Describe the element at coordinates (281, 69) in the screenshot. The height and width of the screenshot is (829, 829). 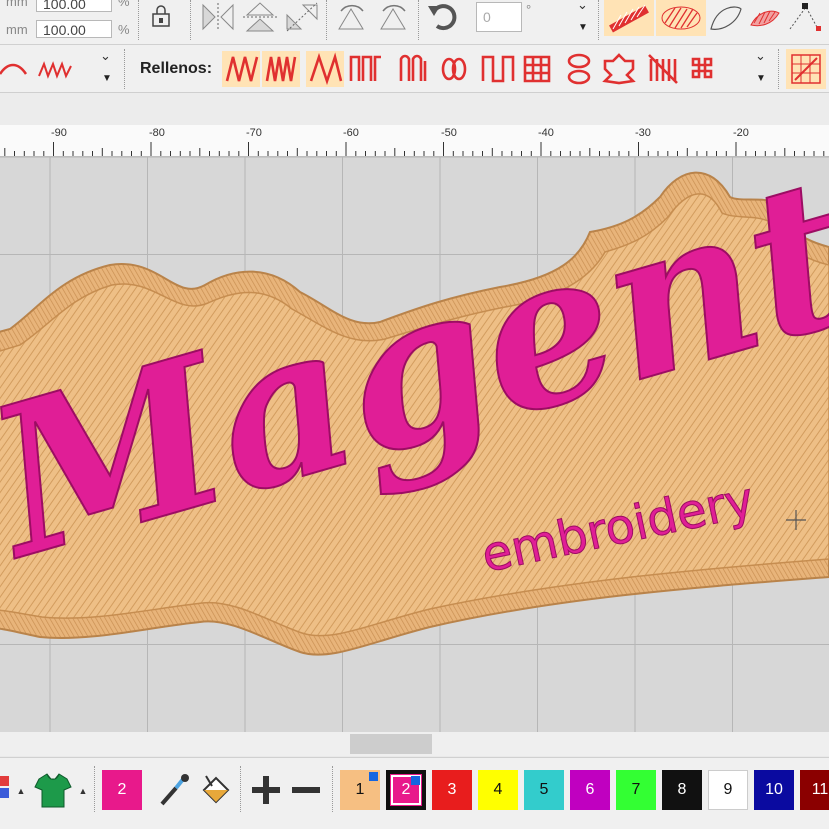
I see `tight-zigzag-fill-icon` at that location.